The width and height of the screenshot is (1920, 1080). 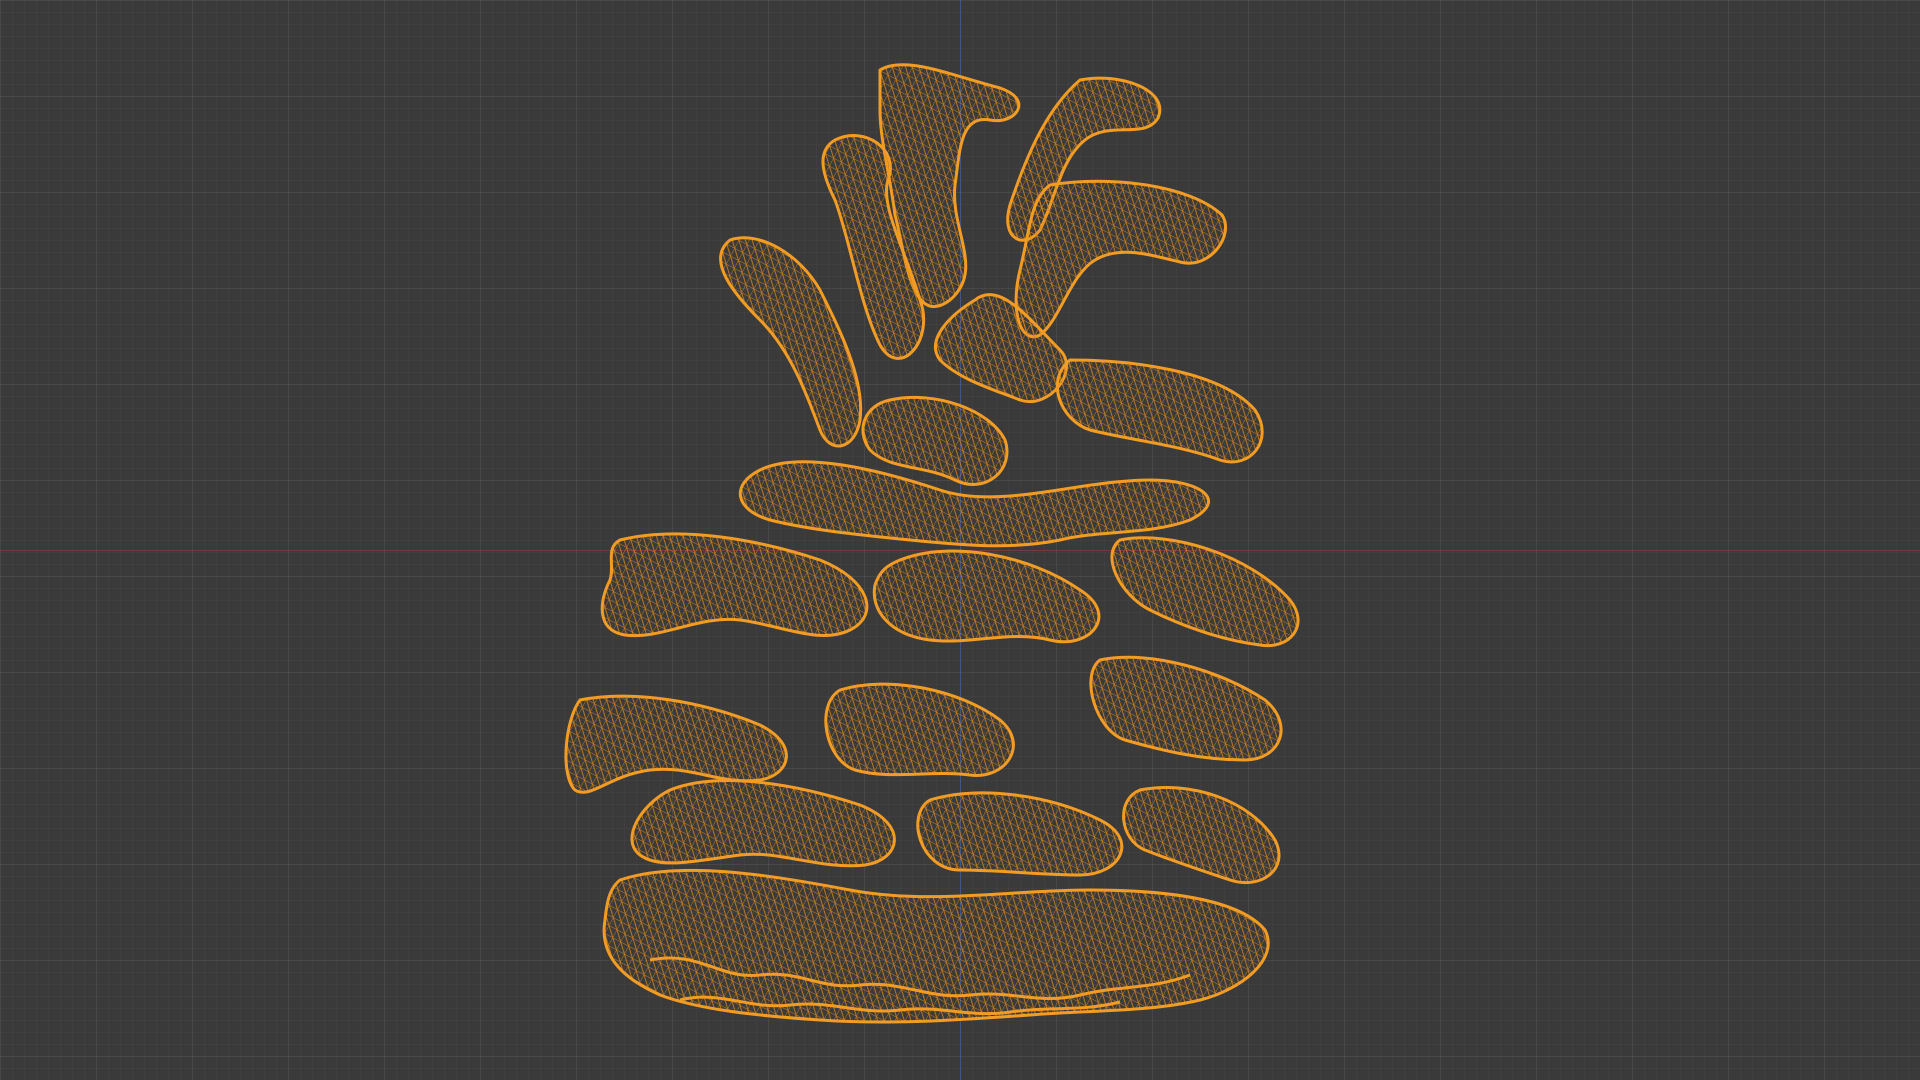 What do you see at coordinates (991, 274) in the screenshot?
I see `cone-top-scales` at bounding box center [991, 274].